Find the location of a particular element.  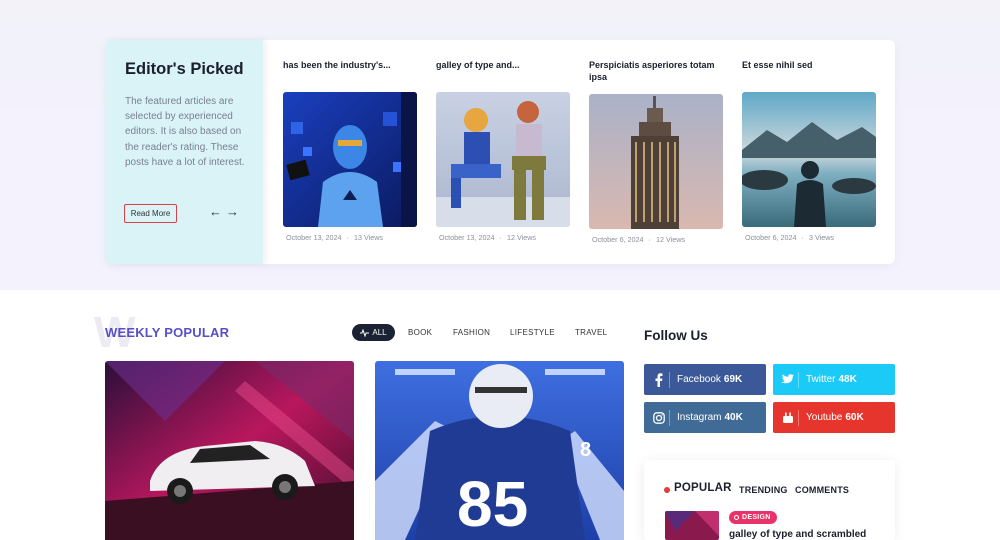

post-meta: October 13, 2024 · 13 Views is located at coordinates (334, 237).